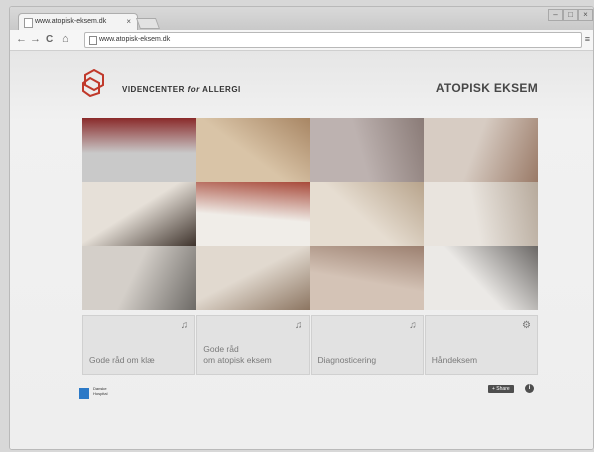  What do you see at coordinates (585, 15) in the screenshot?
I see `window-close-button: ×` at bounding box center [585, 15].